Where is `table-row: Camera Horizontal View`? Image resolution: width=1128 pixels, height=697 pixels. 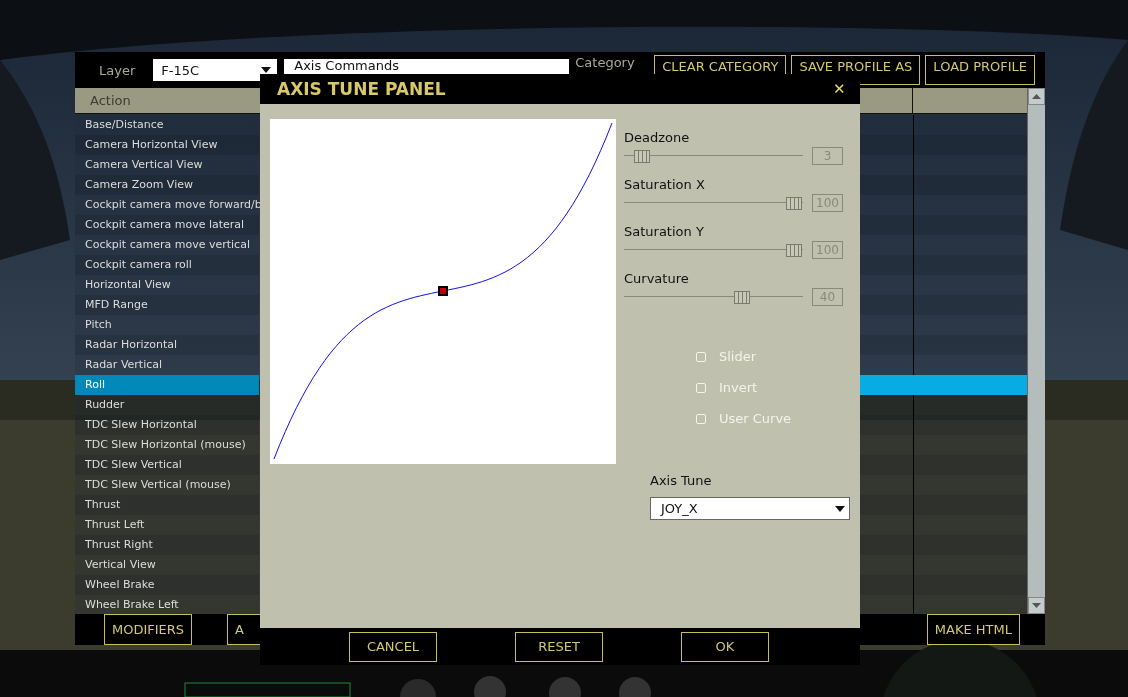 table-row: Camera Horizontal View is located at coordinates (167, 145).